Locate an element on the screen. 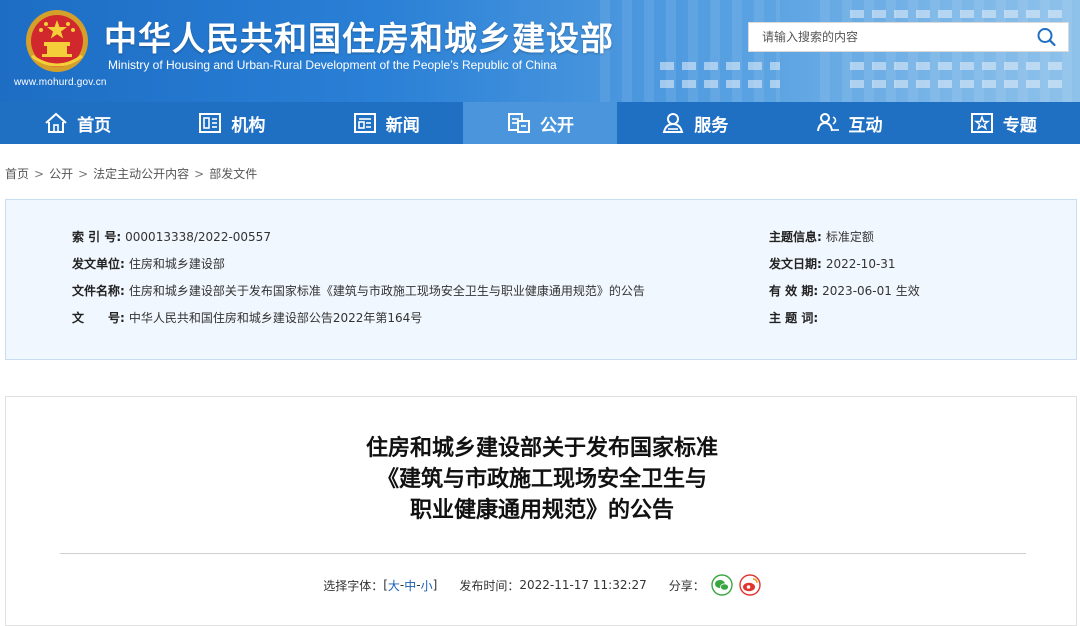 This screenshot has height=626, width=1080. nav-item-interact: 互动 is located at coordinates (848, 123).